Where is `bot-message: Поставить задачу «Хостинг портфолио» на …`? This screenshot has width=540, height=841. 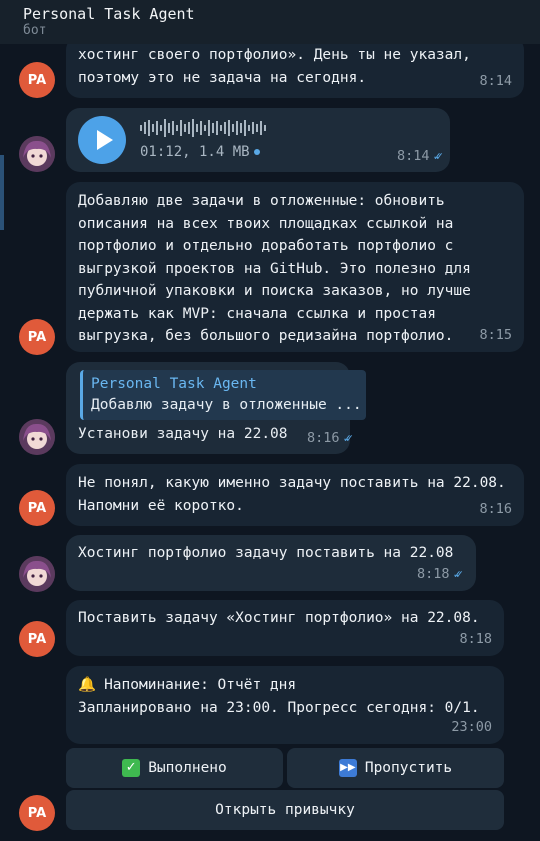
bot-message: Поставить задачу «Хостинг портфолио» на … is located at coordinates (285, 628).